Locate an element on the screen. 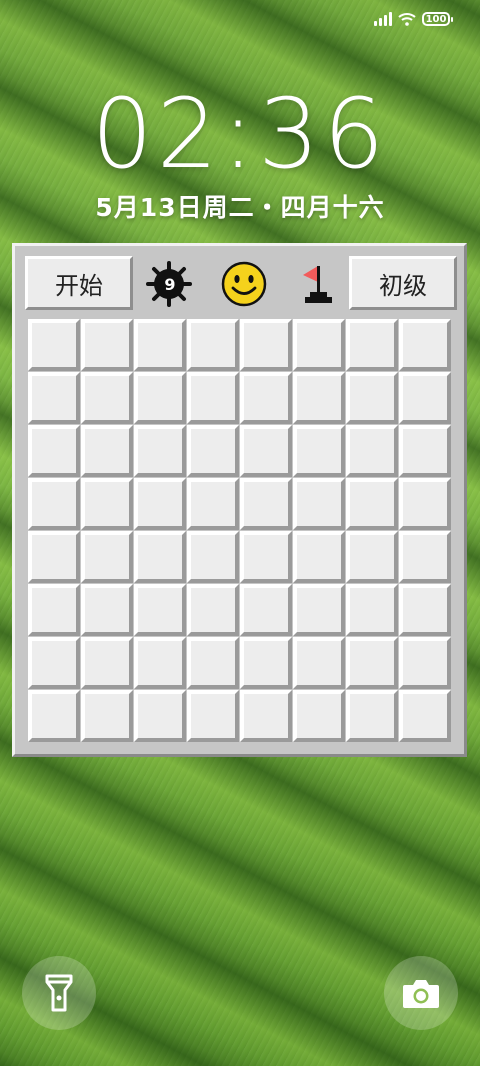 The height and width of the screenshot is (1066, 480). difficulty-button: 初级 is located at coordinates (403, 283).